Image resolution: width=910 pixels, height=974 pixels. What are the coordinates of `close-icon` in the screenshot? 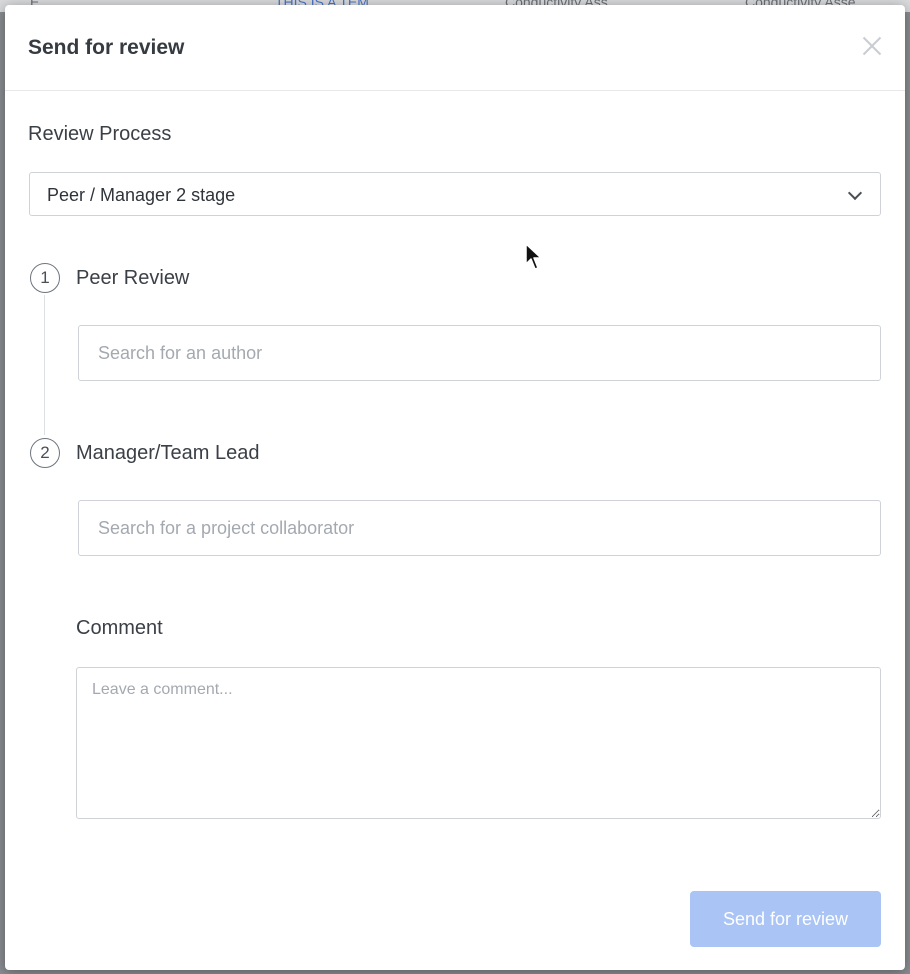 It's located at (872, 46).